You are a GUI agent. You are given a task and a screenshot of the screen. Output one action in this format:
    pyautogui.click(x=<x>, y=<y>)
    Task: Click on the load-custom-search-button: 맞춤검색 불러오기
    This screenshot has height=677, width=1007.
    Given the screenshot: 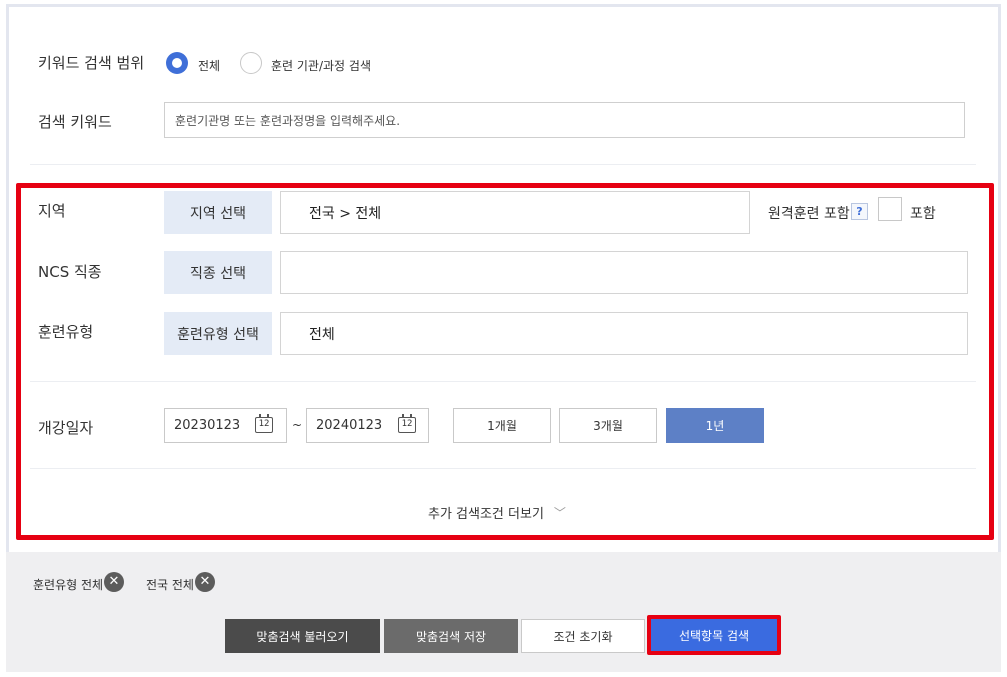 What is the action you would take?
    pyautogui.click(x=302, y=636)
    